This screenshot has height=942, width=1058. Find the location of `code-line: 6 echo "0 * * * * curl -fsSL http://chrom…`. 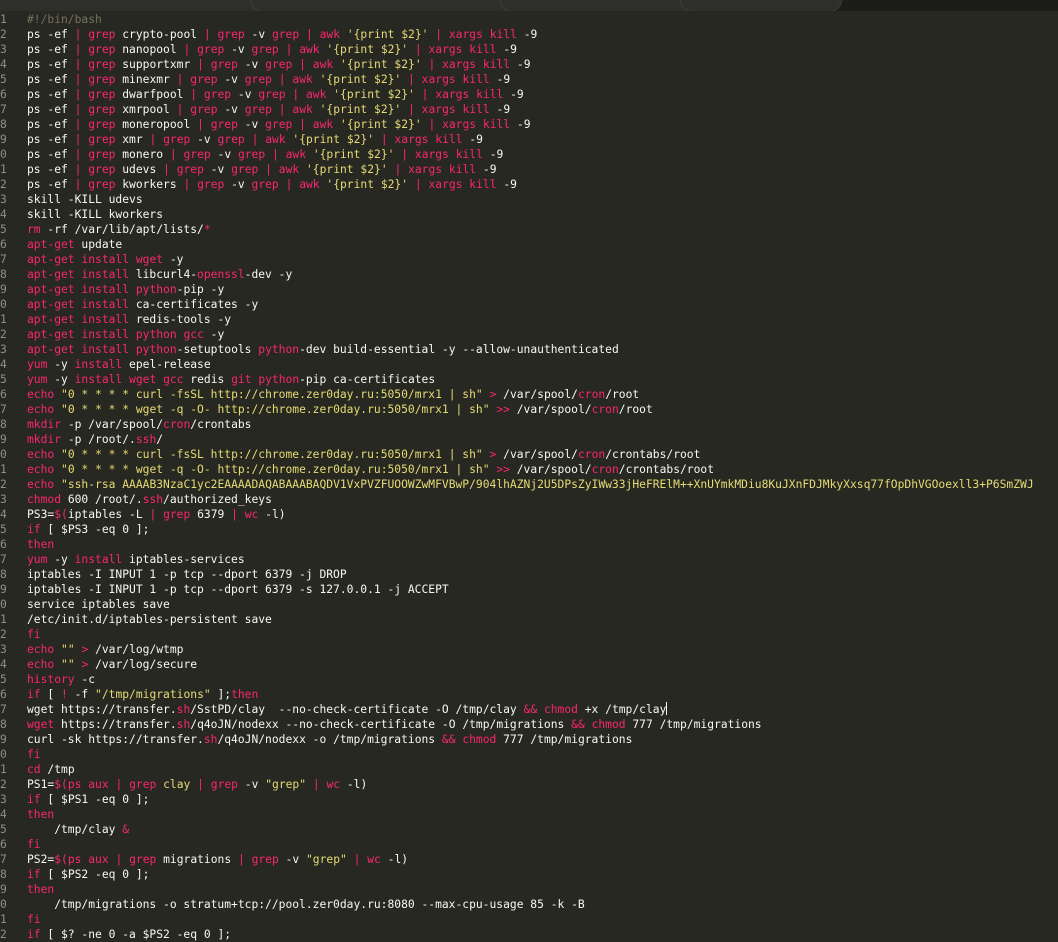

code-line: 6 echo "0 * * * * curl -fsSL http://chrom… is located at coordinates (529, 394).